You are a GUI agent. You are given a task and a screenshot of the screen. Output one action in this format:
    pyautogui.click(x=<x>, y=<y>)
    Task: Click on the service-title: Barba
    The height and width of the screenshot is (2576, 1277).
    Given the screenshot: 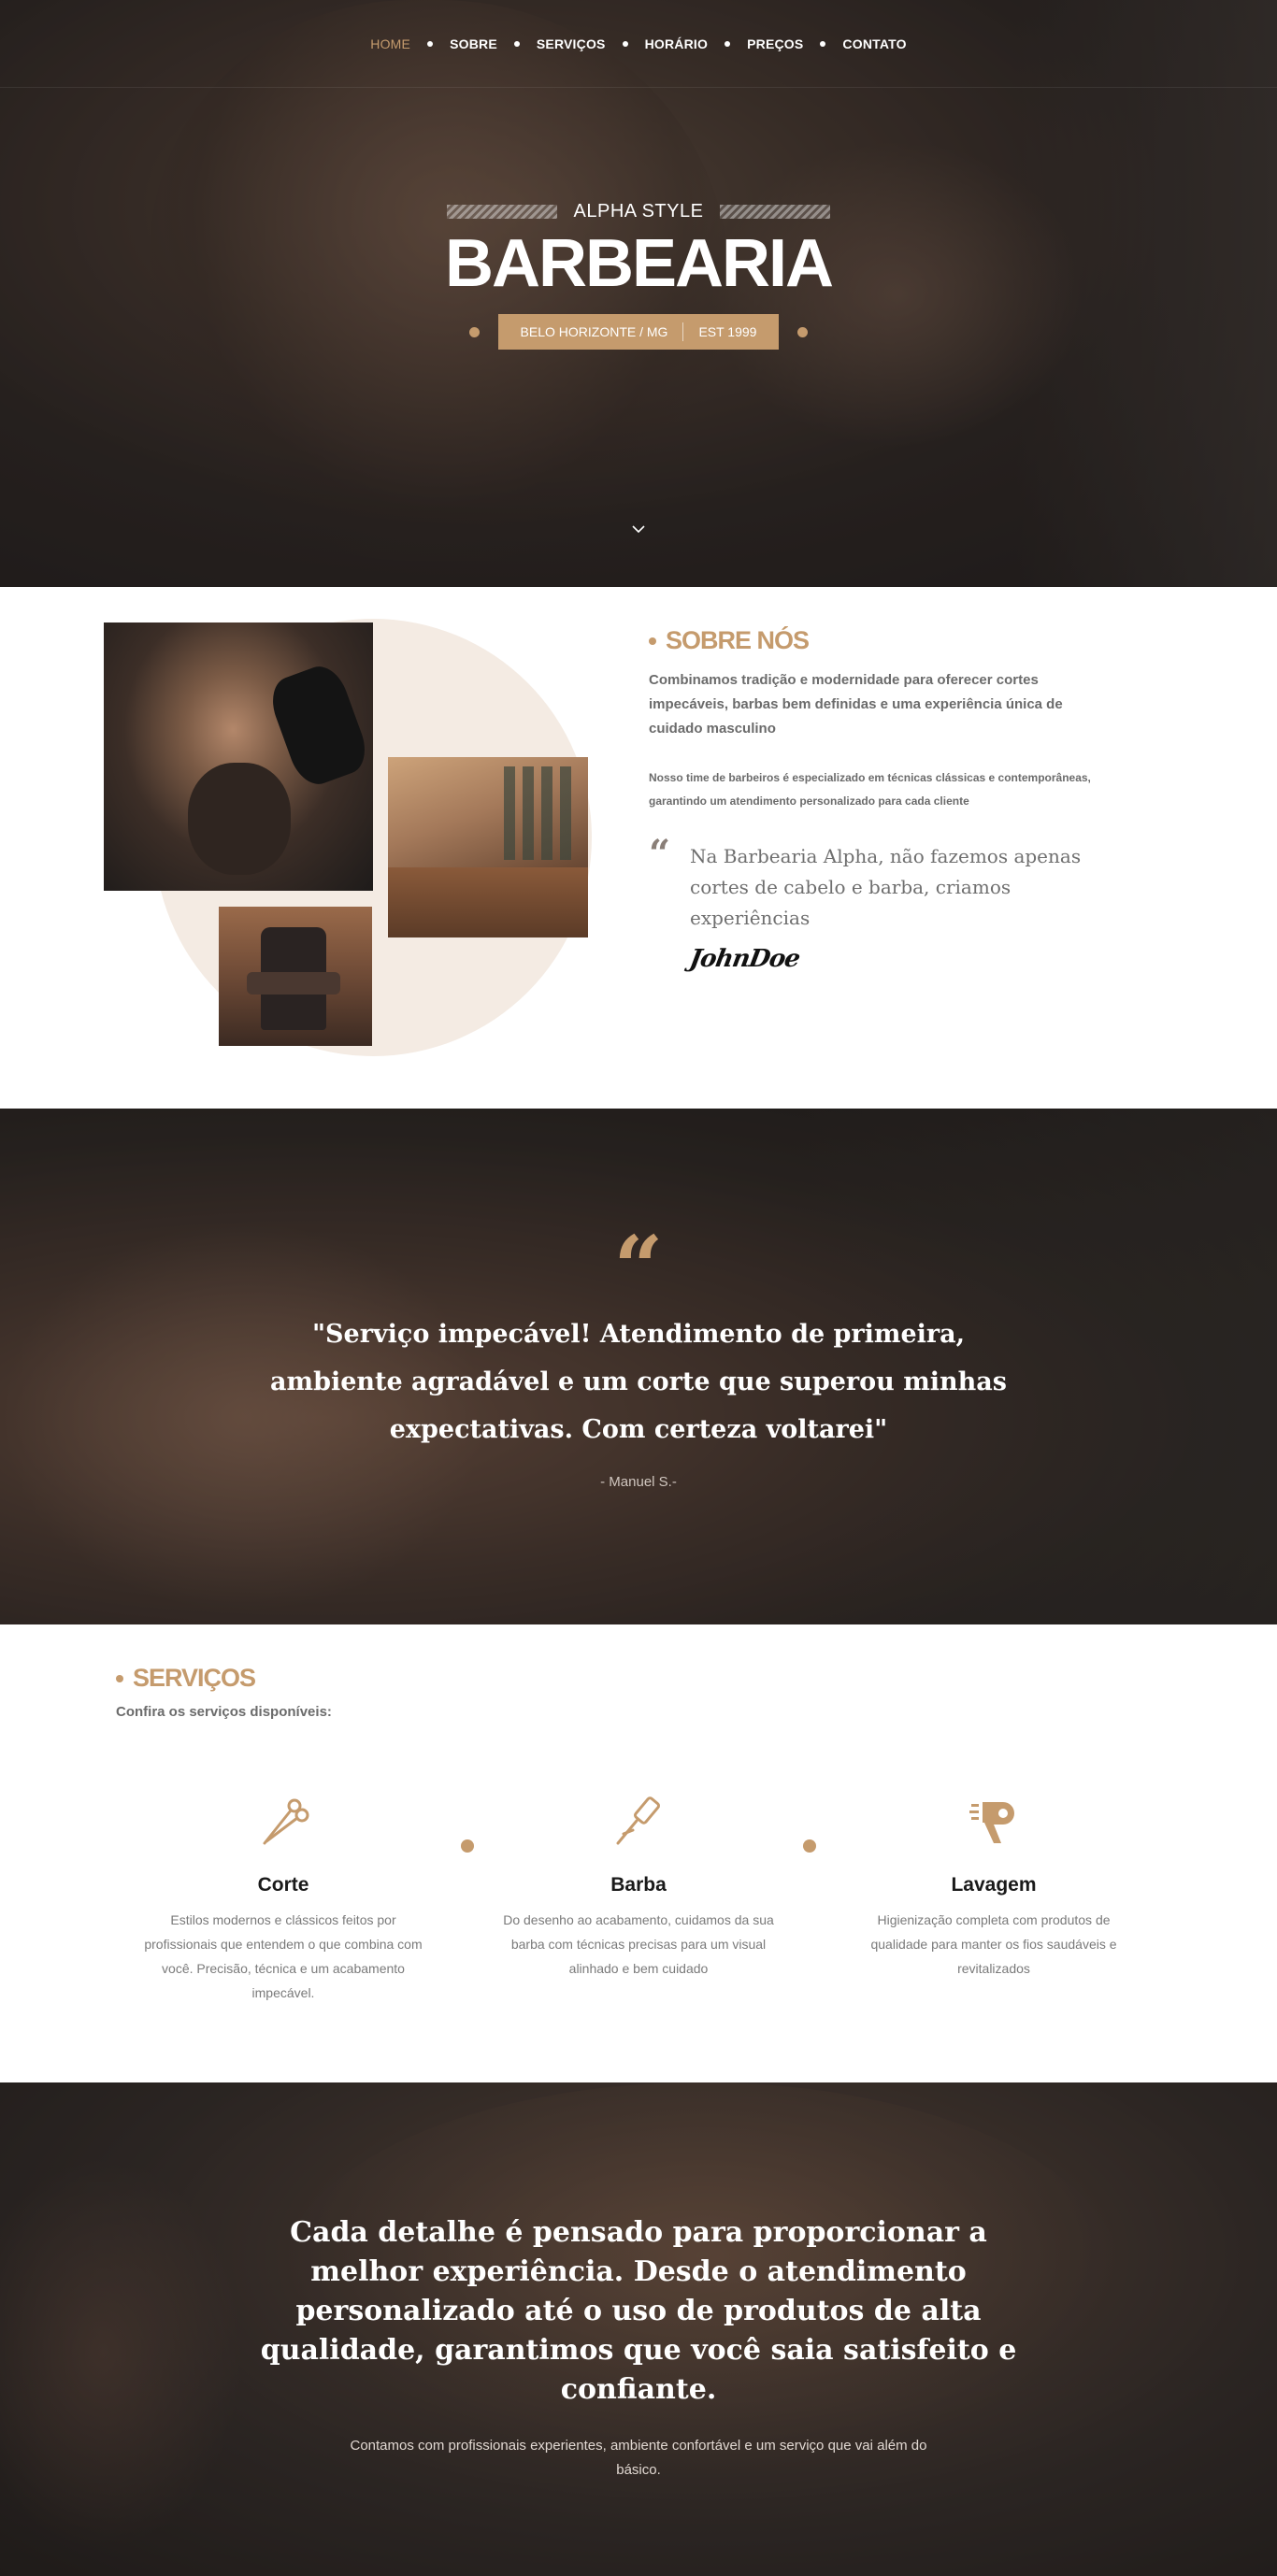 What is the action you would take?
    pyautogui.click(x=639, y=1885)
    